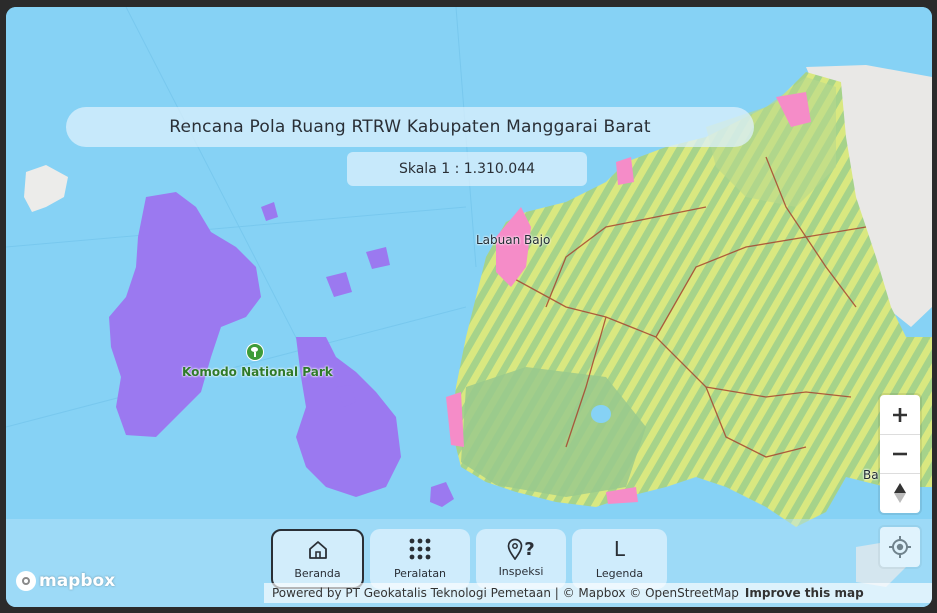  I want to click on home-button: Beranda, so click(317, 559).